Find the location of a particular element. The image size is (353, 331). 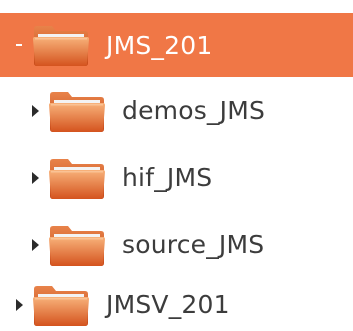

tree-row-label: hif_JMS is located at coordinates (167, 177).